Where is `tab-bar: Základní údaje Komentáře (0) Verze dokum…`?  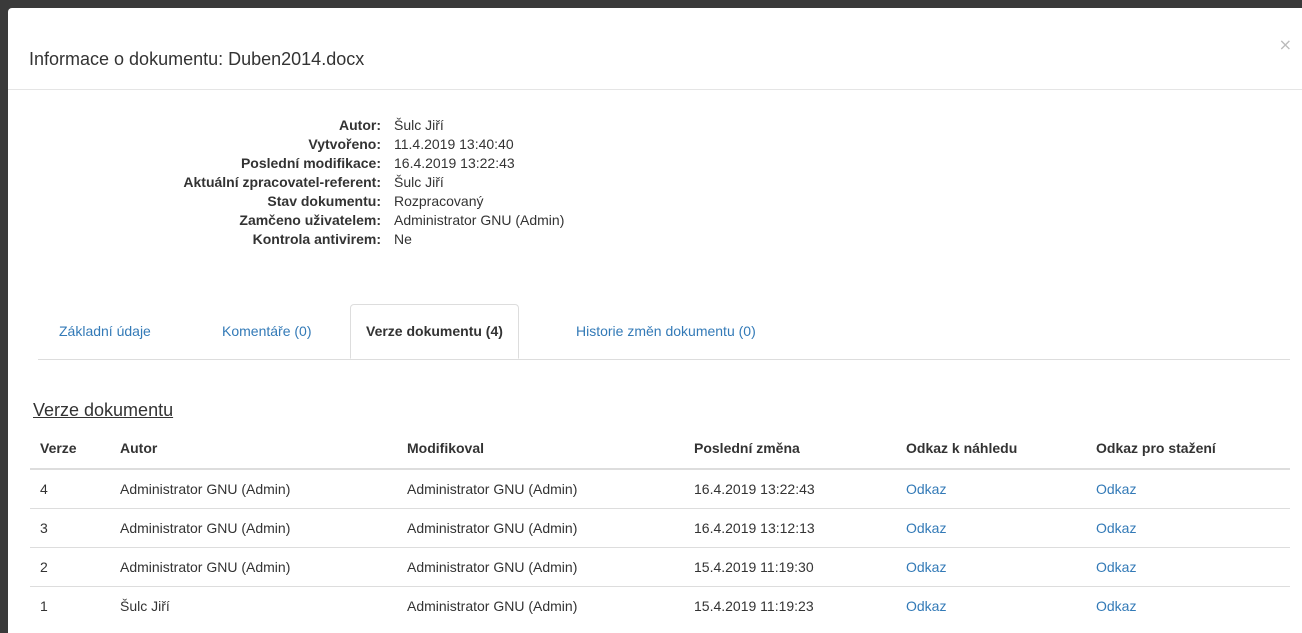 tab-bar: Základní údaje Komentáře (0) Verze dokum… is located at coordinates (664, 332).